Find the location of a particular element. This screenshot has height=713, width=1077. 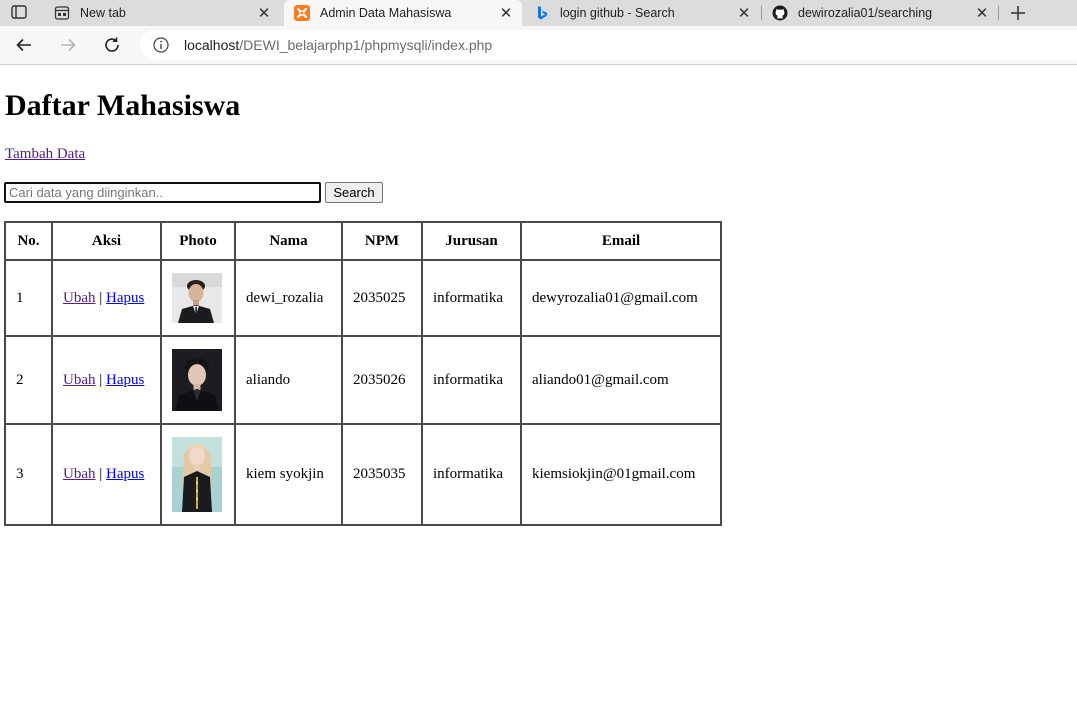

tab-admin-data-mahasiswa: Admin Data Mahasiswa ✕ is located at coordinates (403, 13).